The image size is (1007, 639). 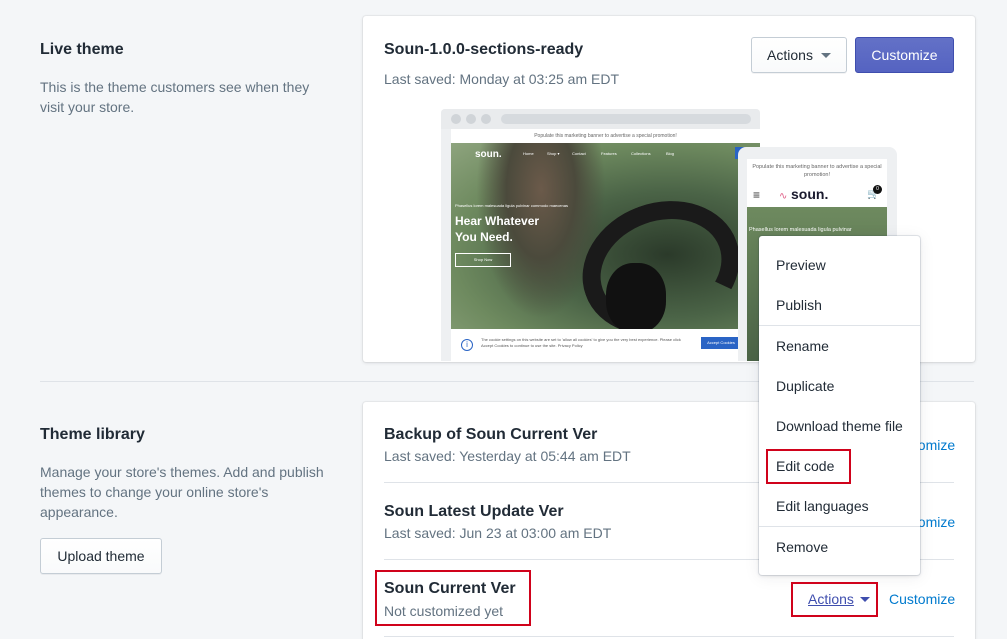 I want to click on mobile-store-logo: soun., so click(x=810, y=194).